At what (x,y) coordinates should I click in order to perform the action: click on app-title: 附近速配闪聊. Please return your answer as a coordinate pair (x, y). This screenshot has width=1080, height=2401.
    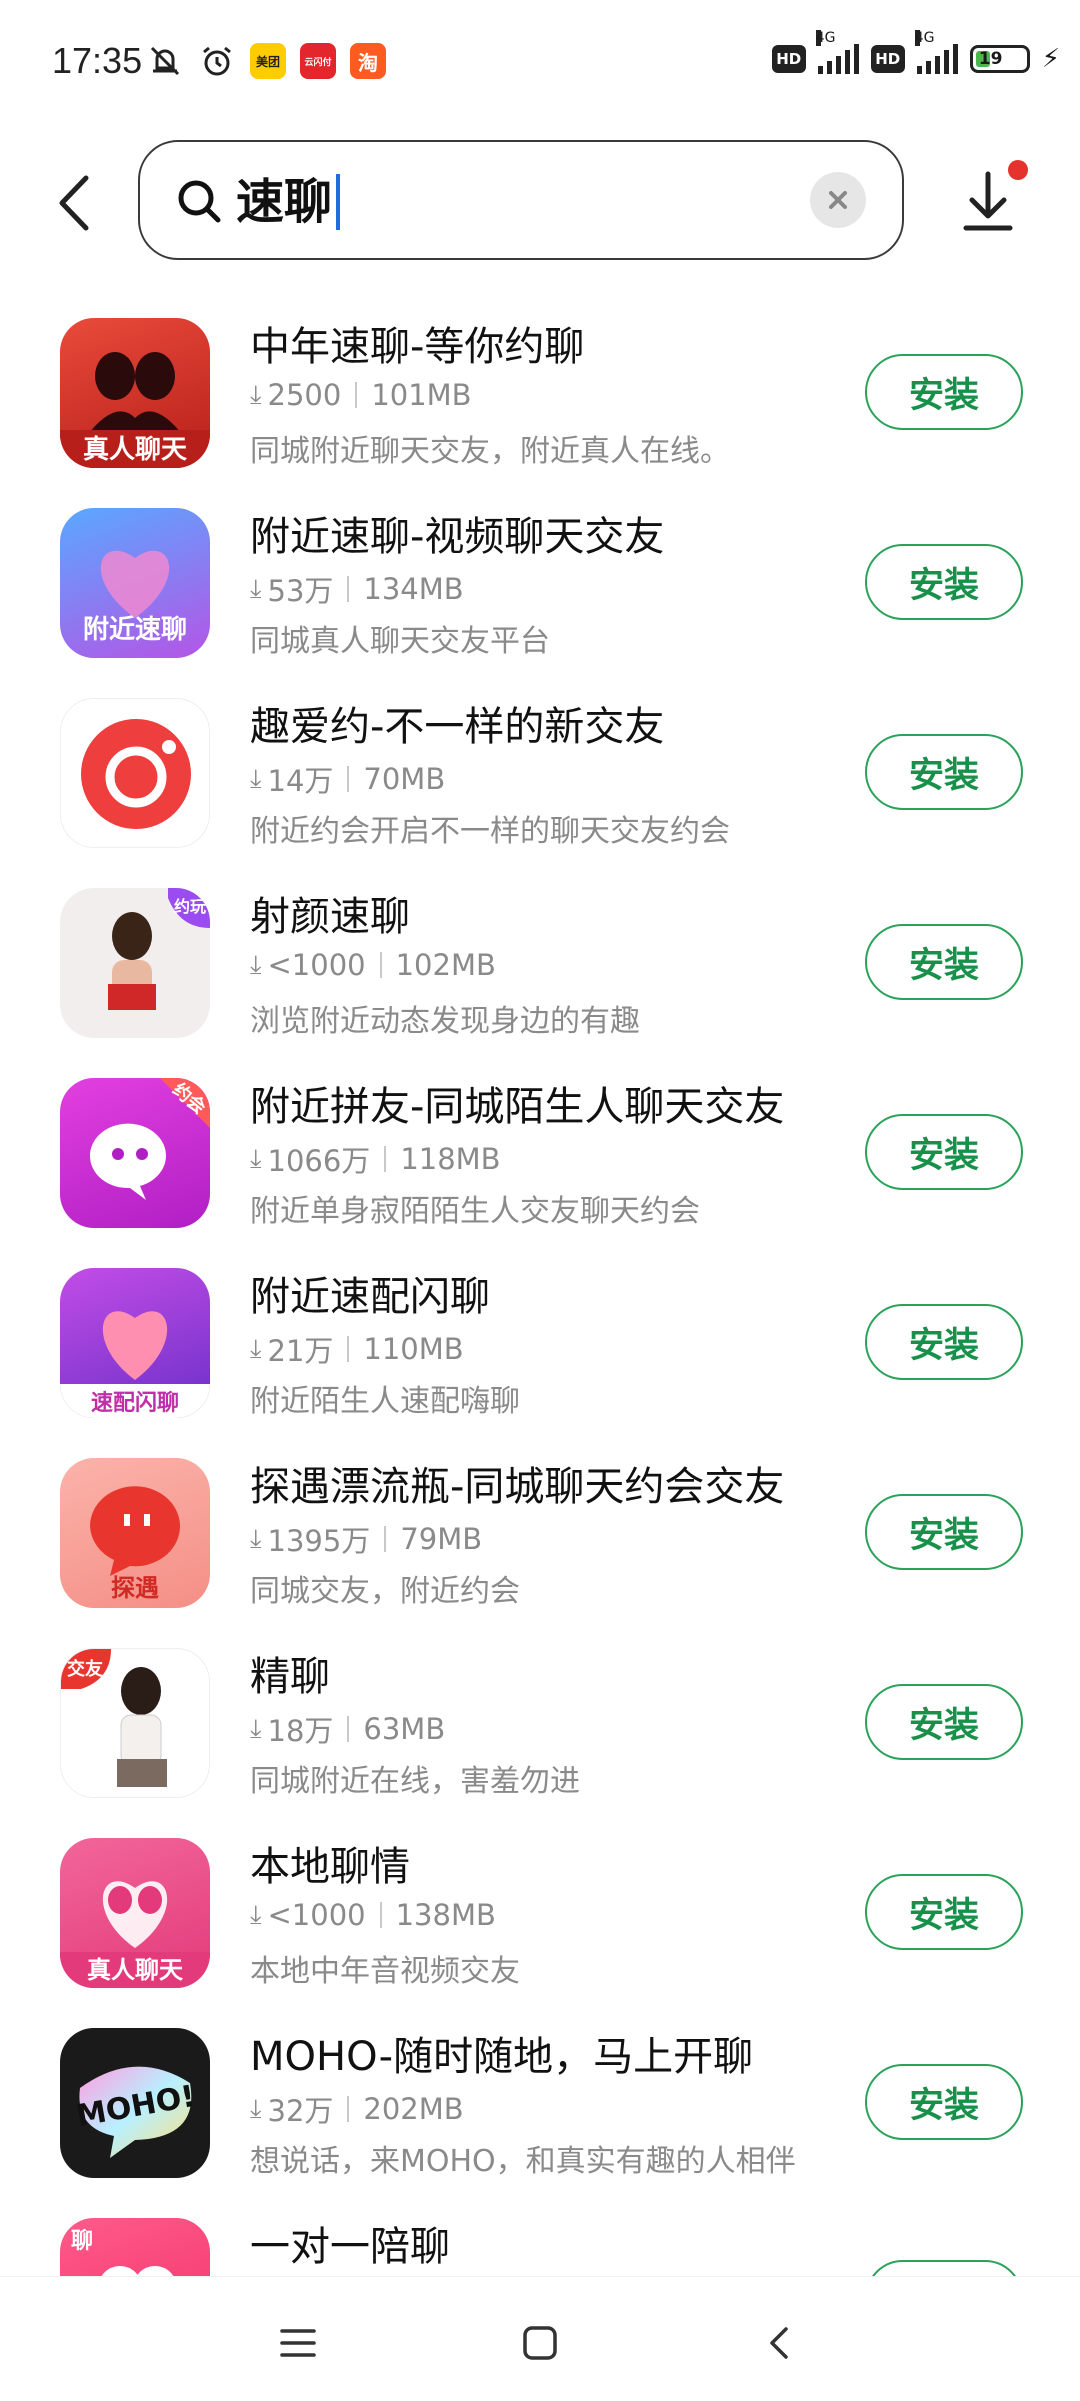
    Looking at the image, I should click on (370, 1293).